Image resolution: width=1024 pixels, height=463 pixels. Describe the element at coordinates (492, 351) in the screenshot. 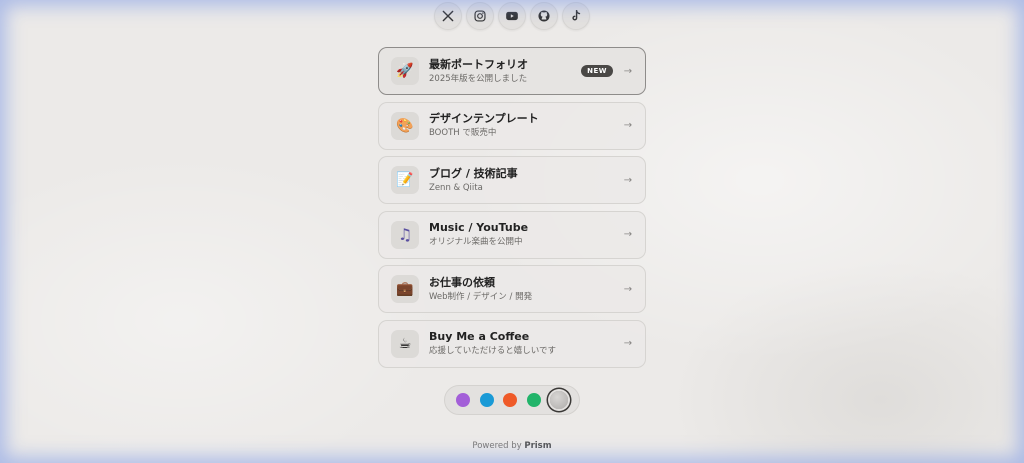

I see `card-subtitle: 応援していただけると嬉しいです` at that location.